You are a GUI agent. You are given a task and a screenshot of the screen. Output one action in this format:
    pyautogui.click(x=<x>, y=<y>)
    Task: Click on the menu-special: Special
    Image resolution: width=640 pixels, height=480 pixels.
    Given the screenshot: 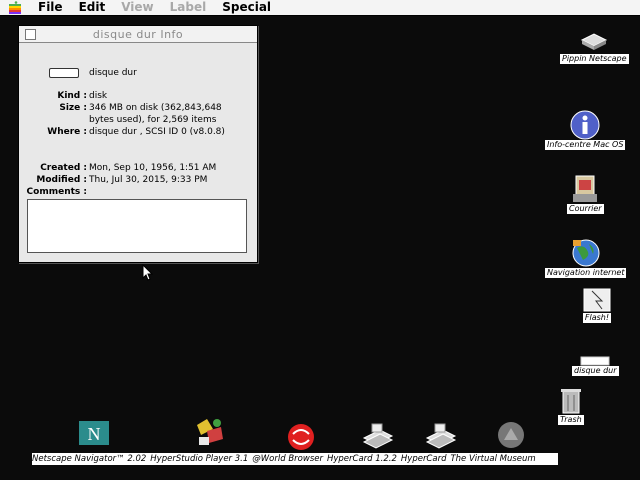 What is the action you would take?
    pyautogui.click(x=246, y=7)
    